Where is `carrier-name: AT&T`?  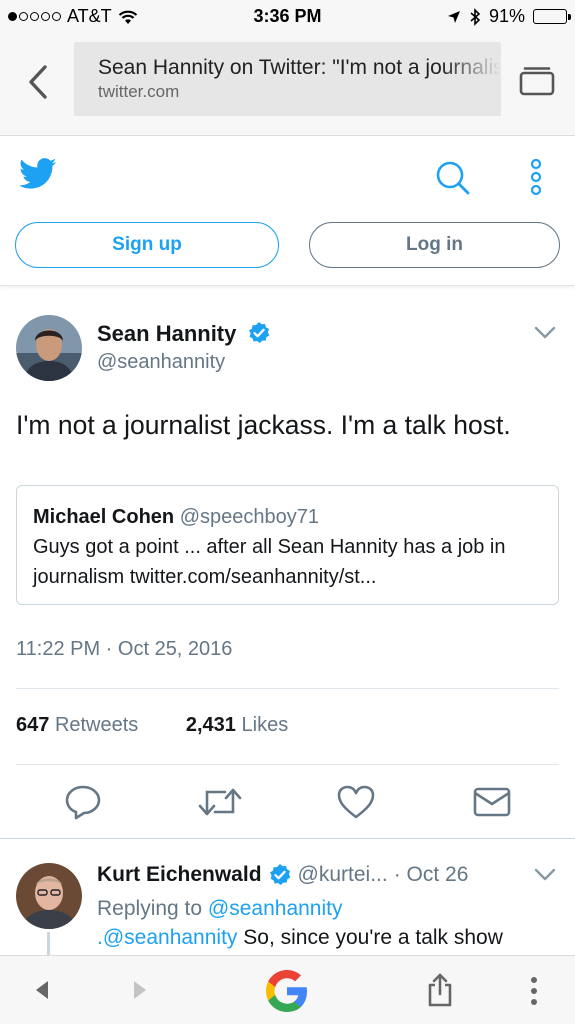
carrier-name: AT&T is located at coordinates (89, 16).